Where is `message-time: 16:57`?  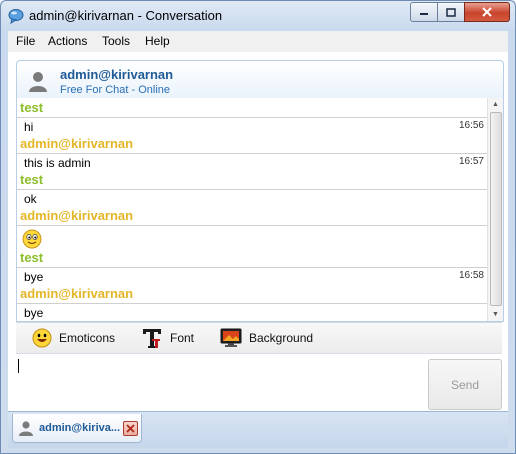 message-time: 16:57 is located at coordinates (471, 161).